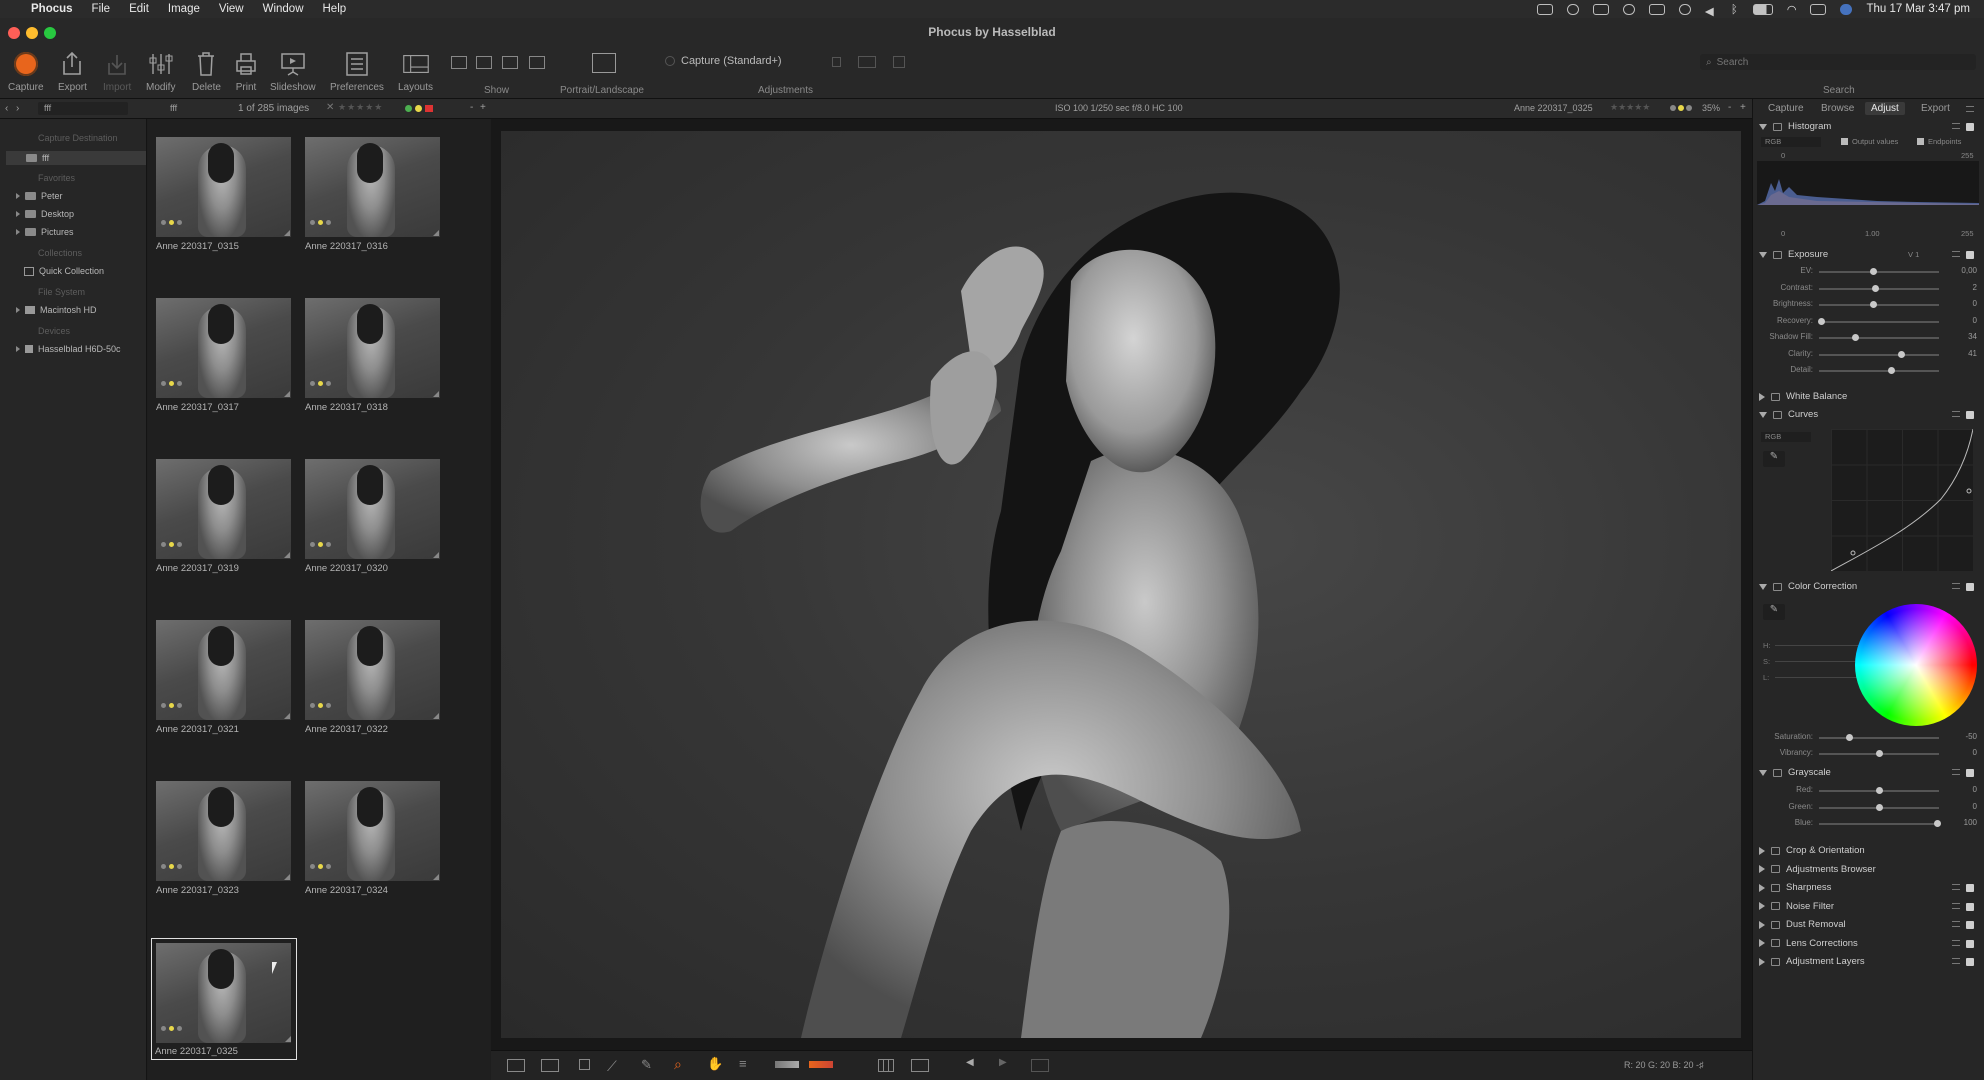 Image resolution: width=1984 pixels, height=1080 pixels. What do you see at coordinates (6, 108) in the screenshot?
I see `nav-back-icon: ‹` at bounding box center [6, 108].